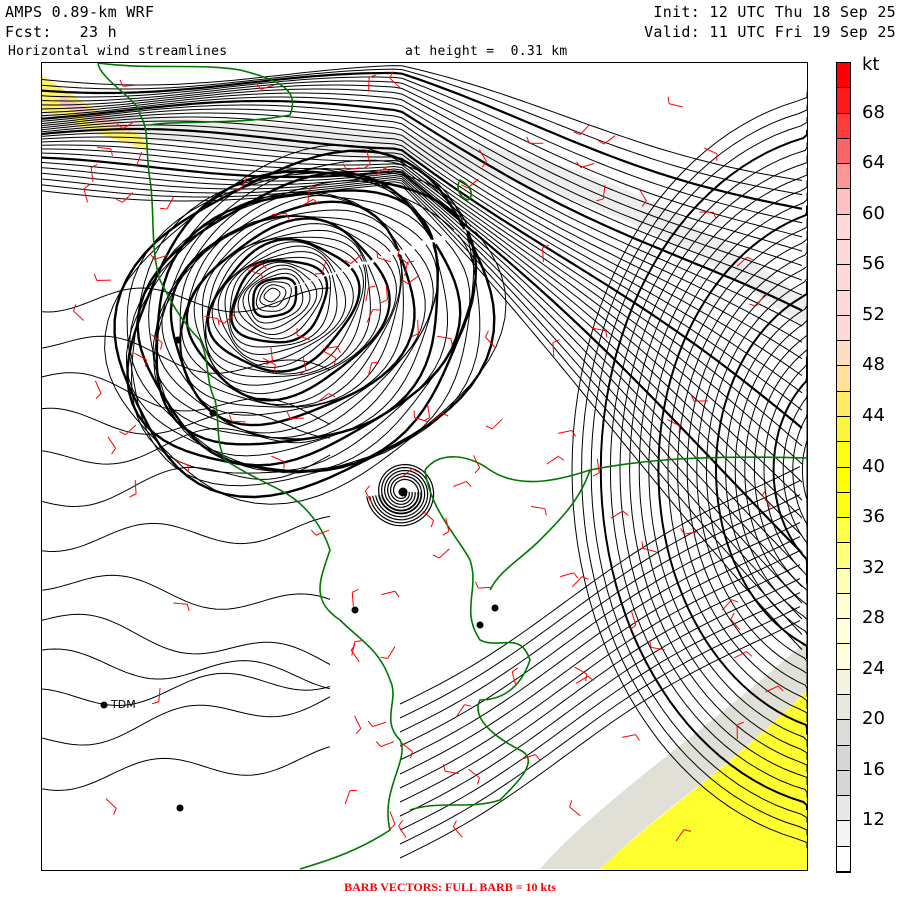  What do you see at coordinates (873, 769) in the screenshot?
I see `colorbar-label: 16` at bounding box center [873, 769].